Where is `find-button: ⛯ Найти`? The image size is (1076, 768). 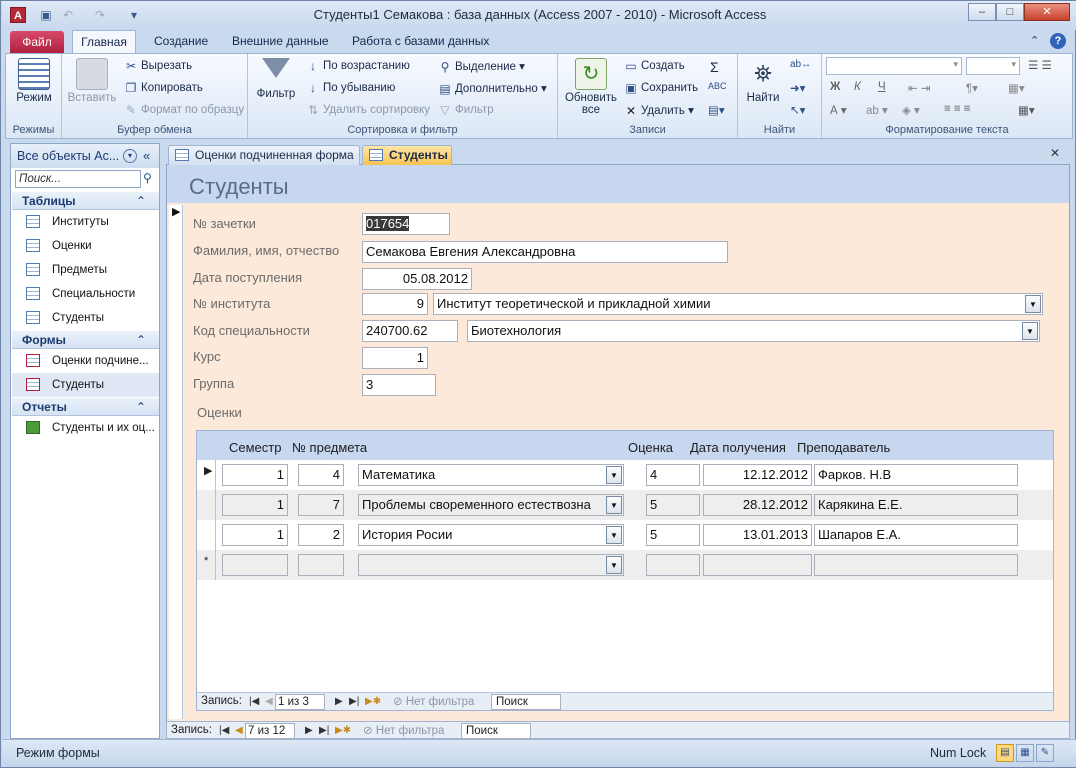 find-button: ⛯ Найти is located at coordinates (763, 81).